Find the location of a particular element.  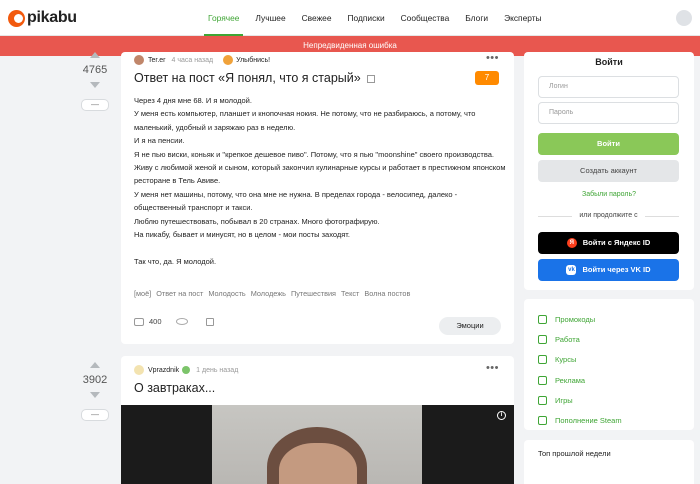

community-icon is located at coordinates (228, 60).